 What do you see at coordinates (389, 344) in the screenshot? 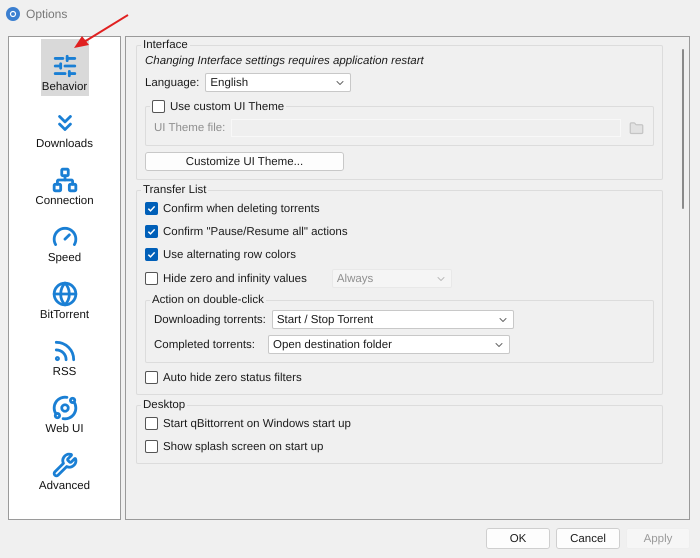
I see `dropdown: Open destination folder` at bounding box center [389, 344].